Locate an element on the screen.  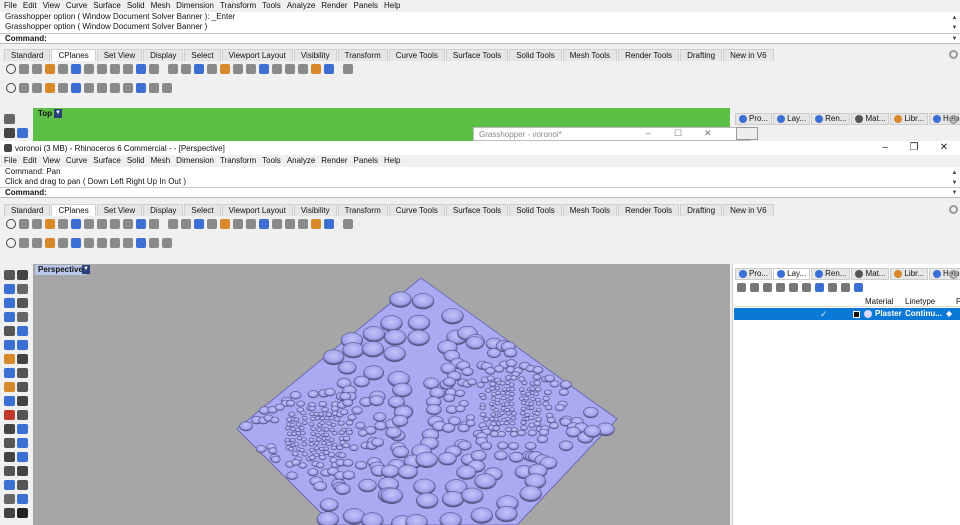
polygon-icon is located at coordinates (9, 331).